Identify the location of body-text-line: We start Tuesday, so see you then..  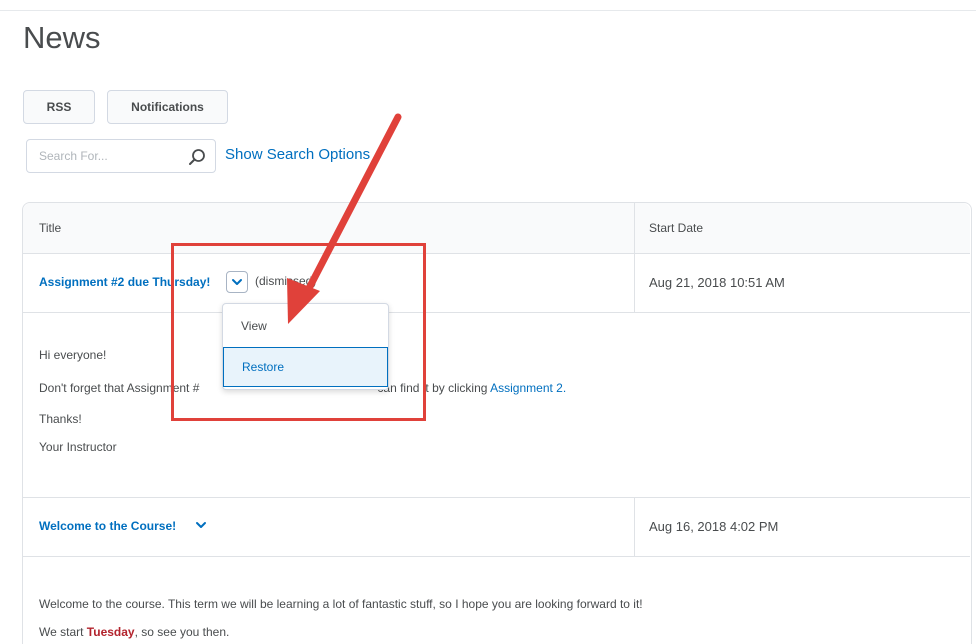
(134, 632).